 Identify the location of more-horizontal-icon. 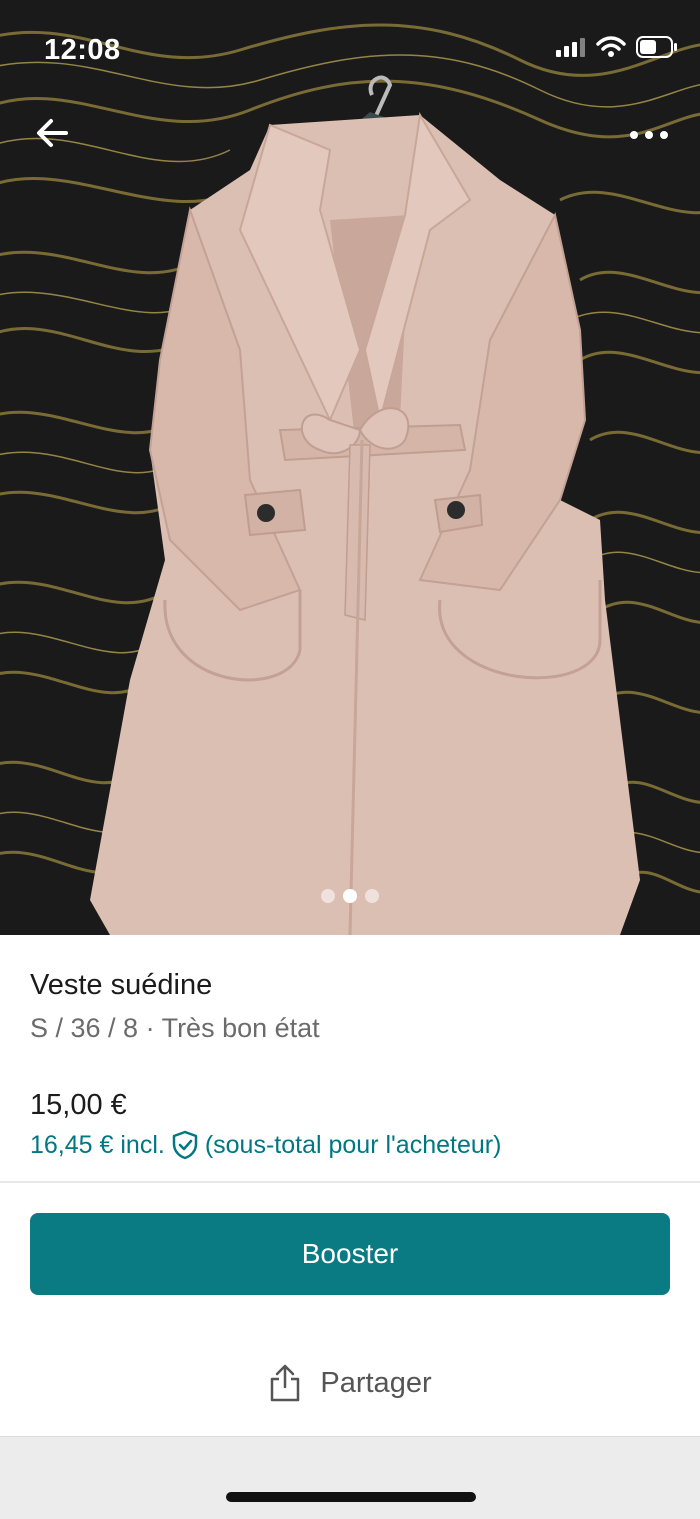
(649, 135).